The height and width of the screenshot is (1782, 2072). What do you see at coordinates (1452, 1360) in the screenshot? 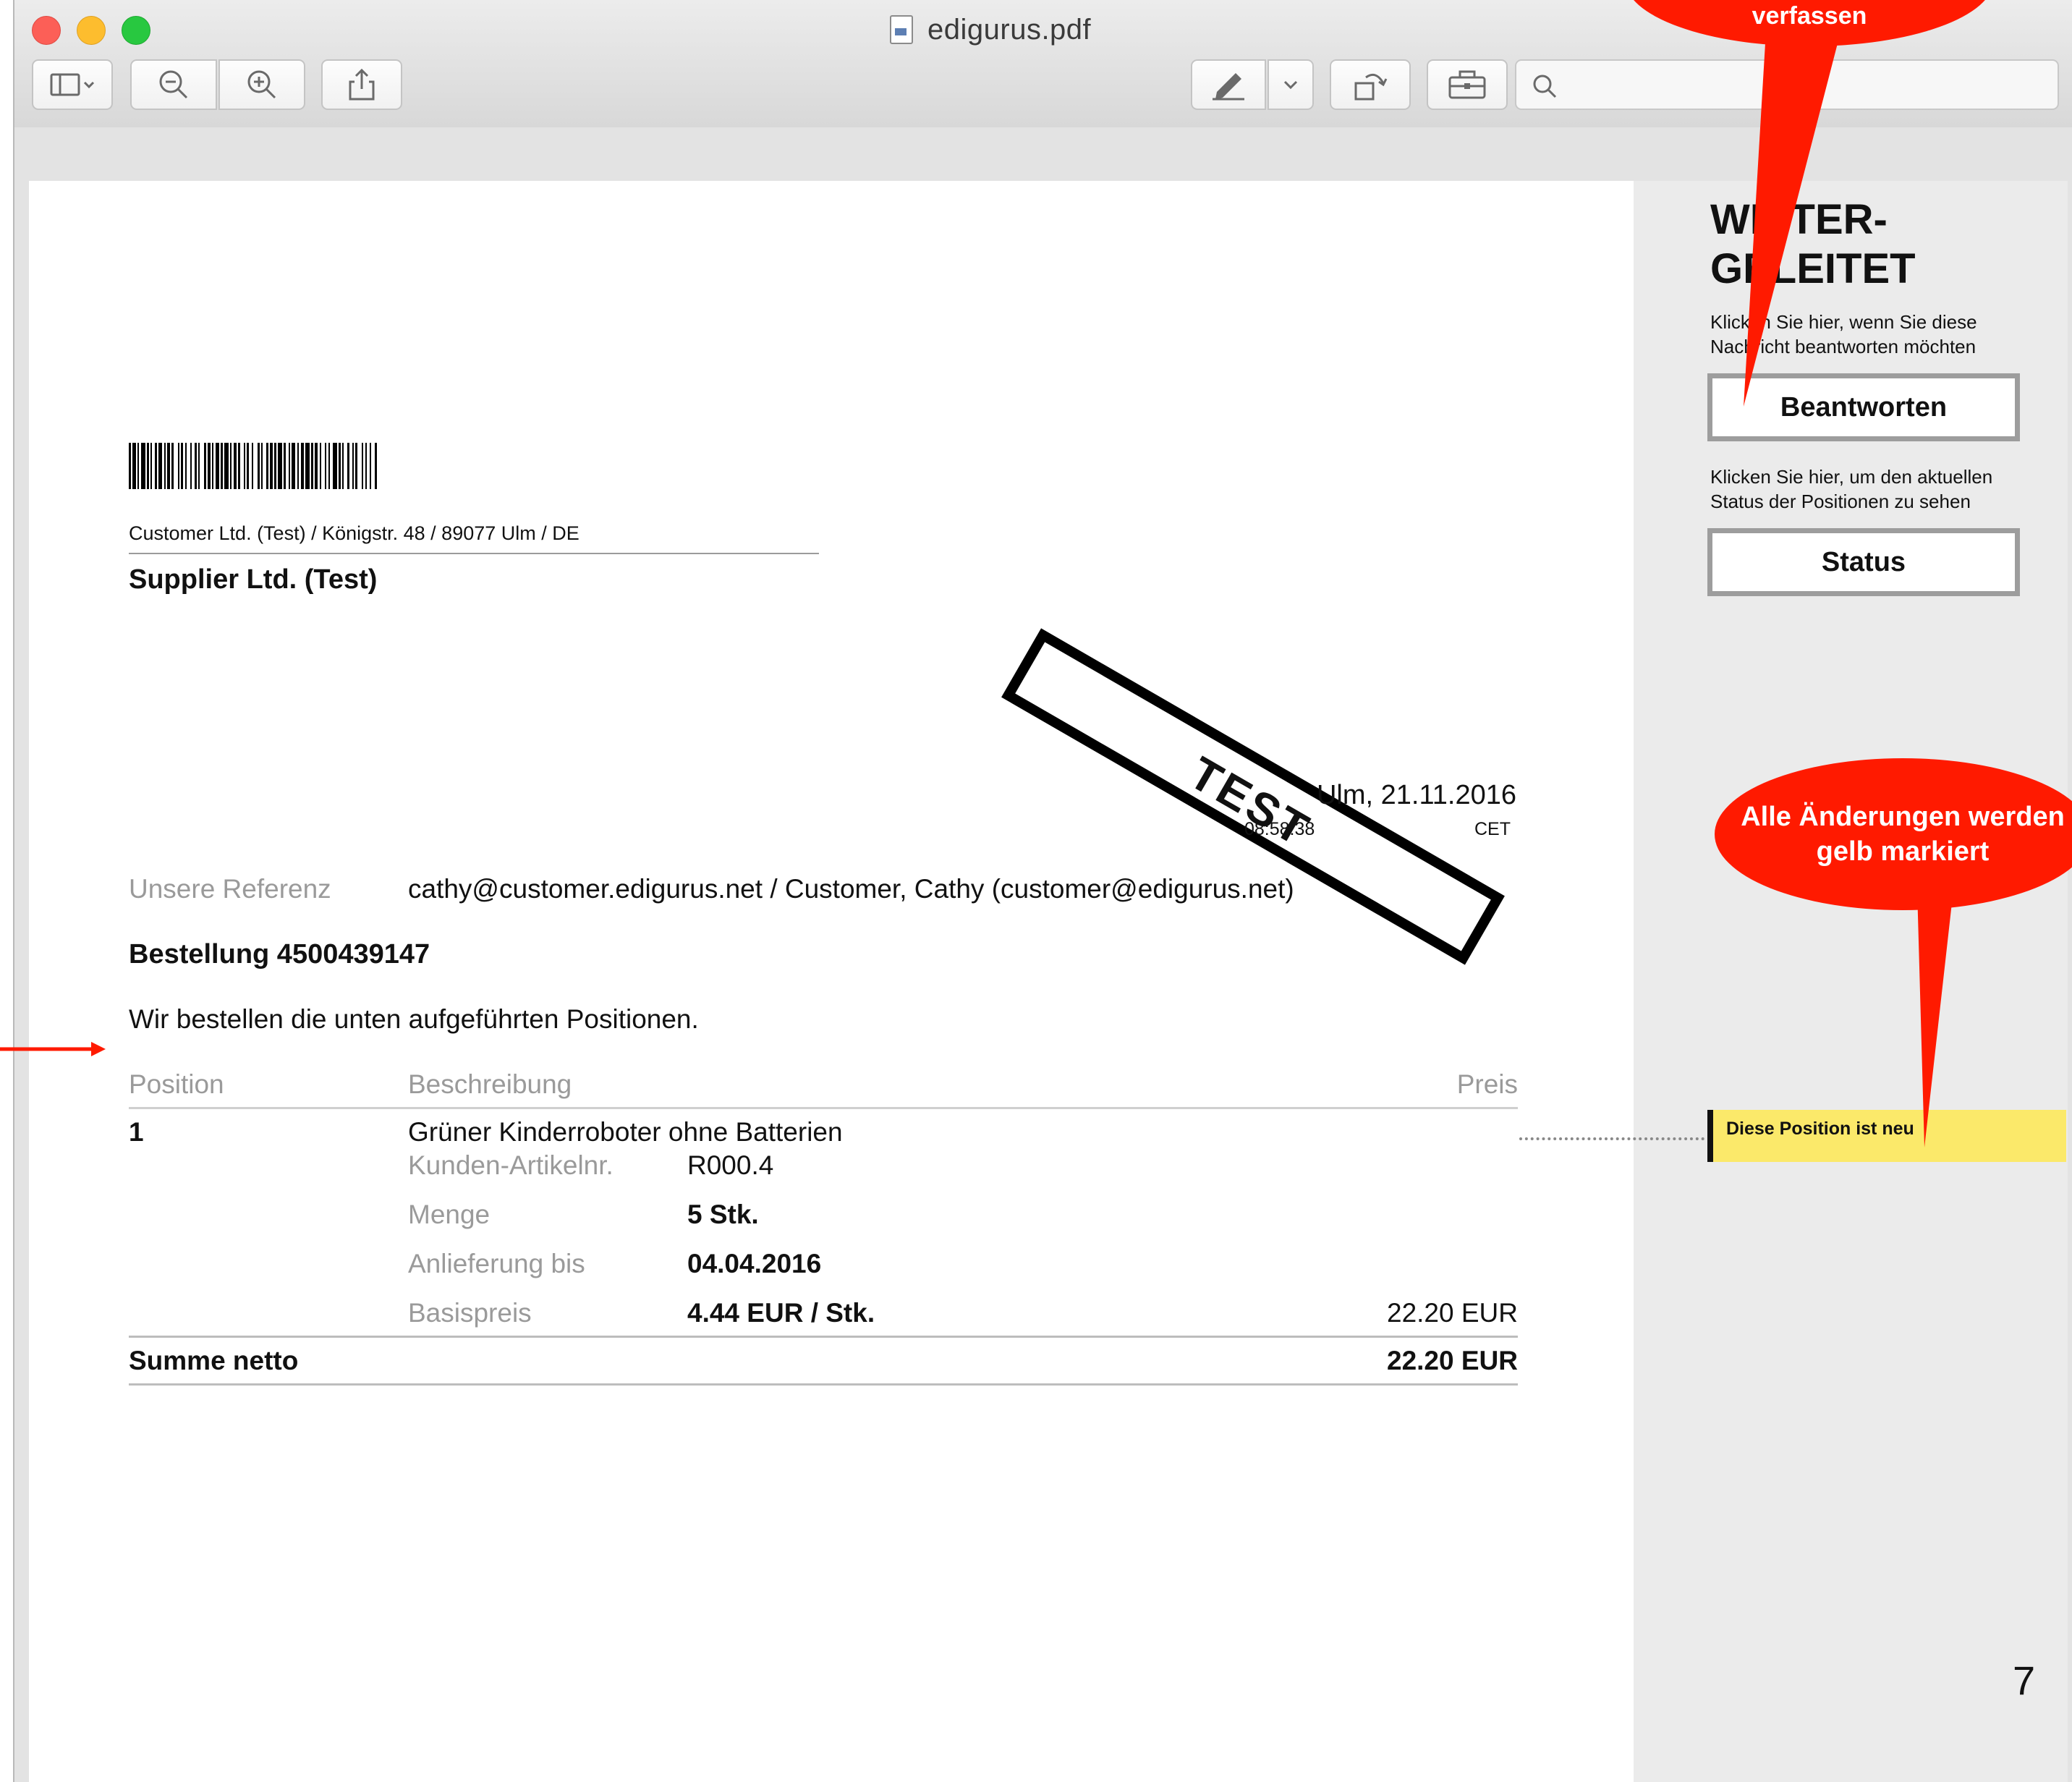
I see `total-value: 22.20 EUR` at bounding box center [1452, 1360].